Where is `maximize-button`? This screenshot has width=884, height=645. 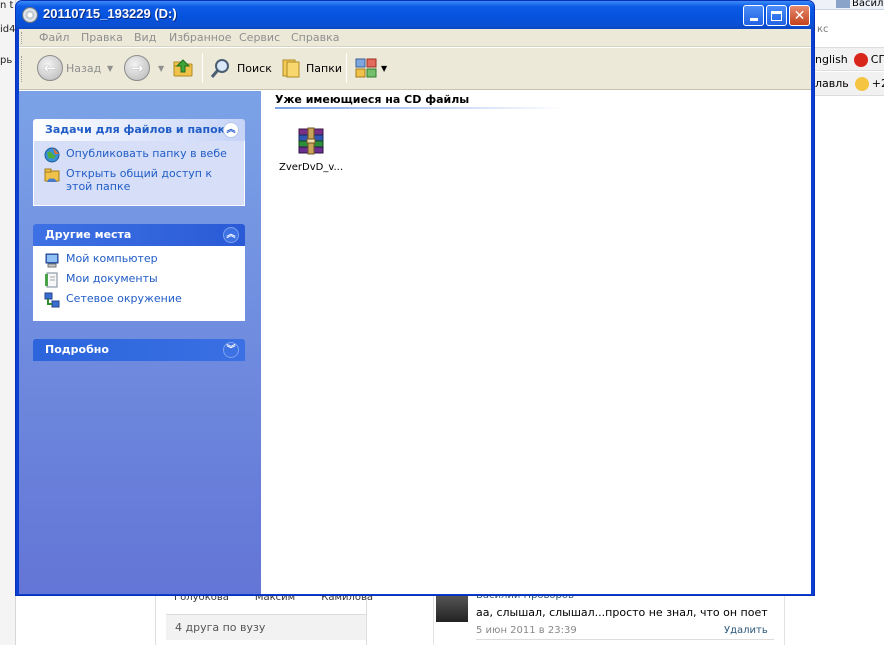
maximize-button is located at coordinates (776, 15).